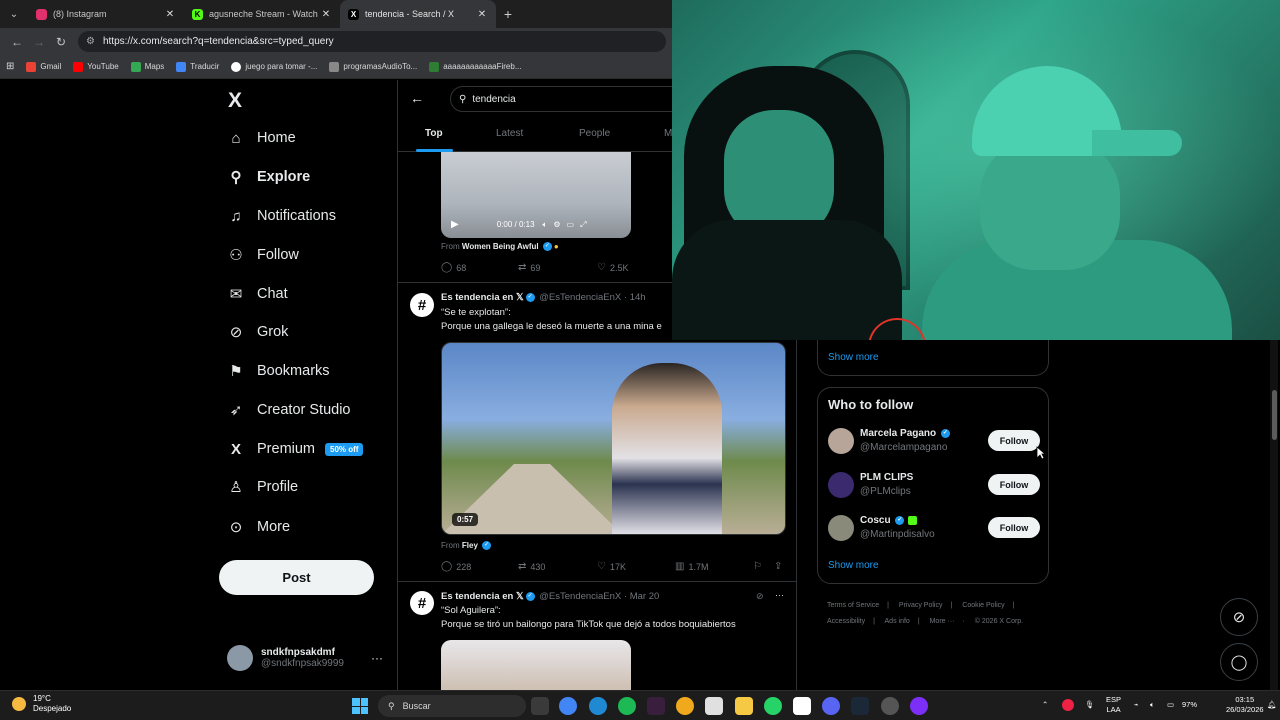 This screenshot has height=720, width=1280. What do you see at coordinates (611, 566) in the screenshot?
I see `like-button: ♡ 17K` at bounding box center [611, 566].